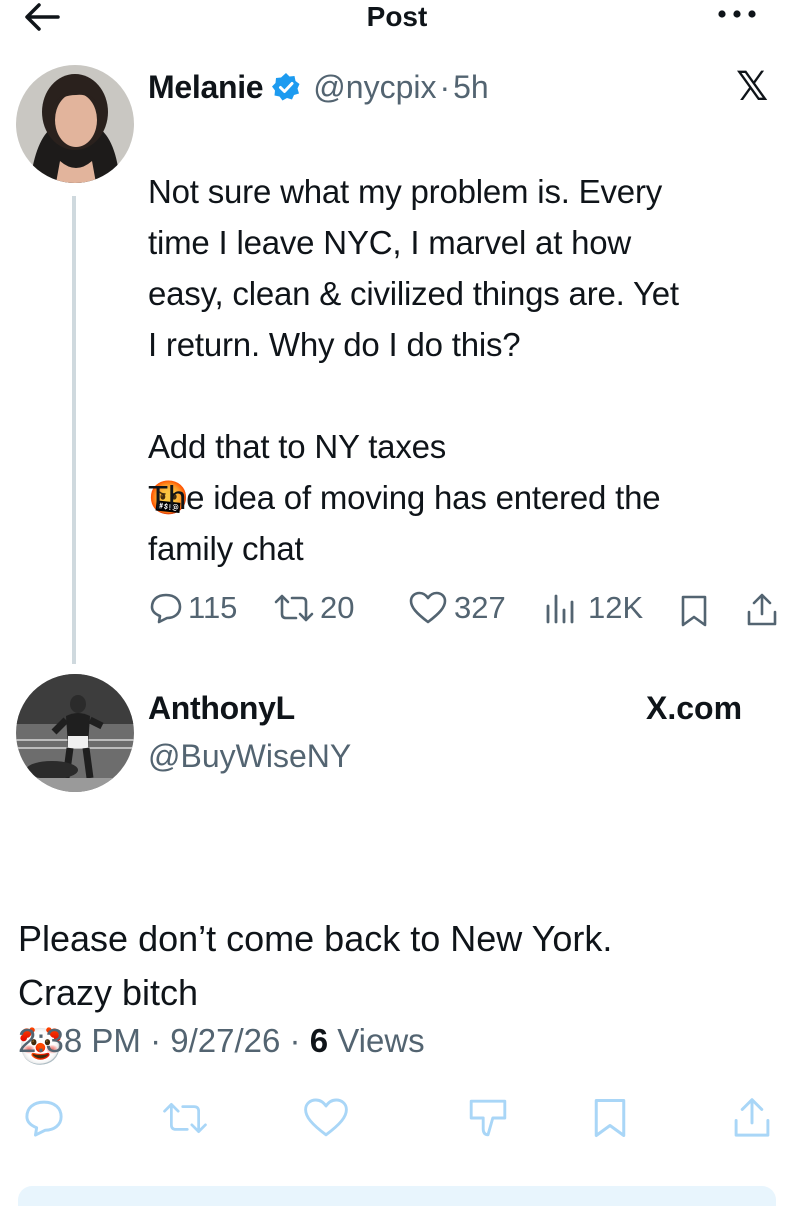  I want to click on share-button, so click(762, 612).